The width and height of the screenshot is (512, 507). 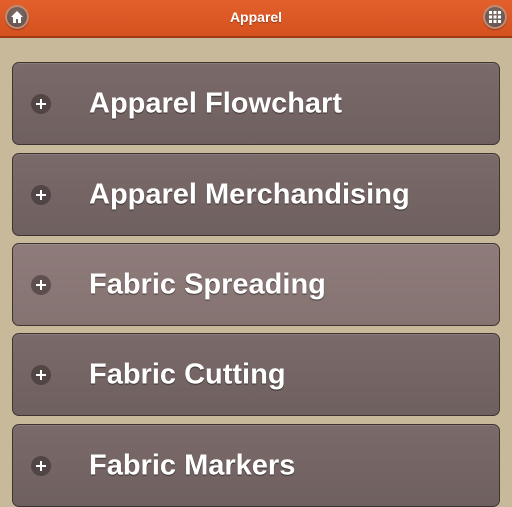 What do you see at coordinates (215, 103) in the screenshot?
I see `list-item-label: Apparel Flowchart` at bounding box center [215, 103].